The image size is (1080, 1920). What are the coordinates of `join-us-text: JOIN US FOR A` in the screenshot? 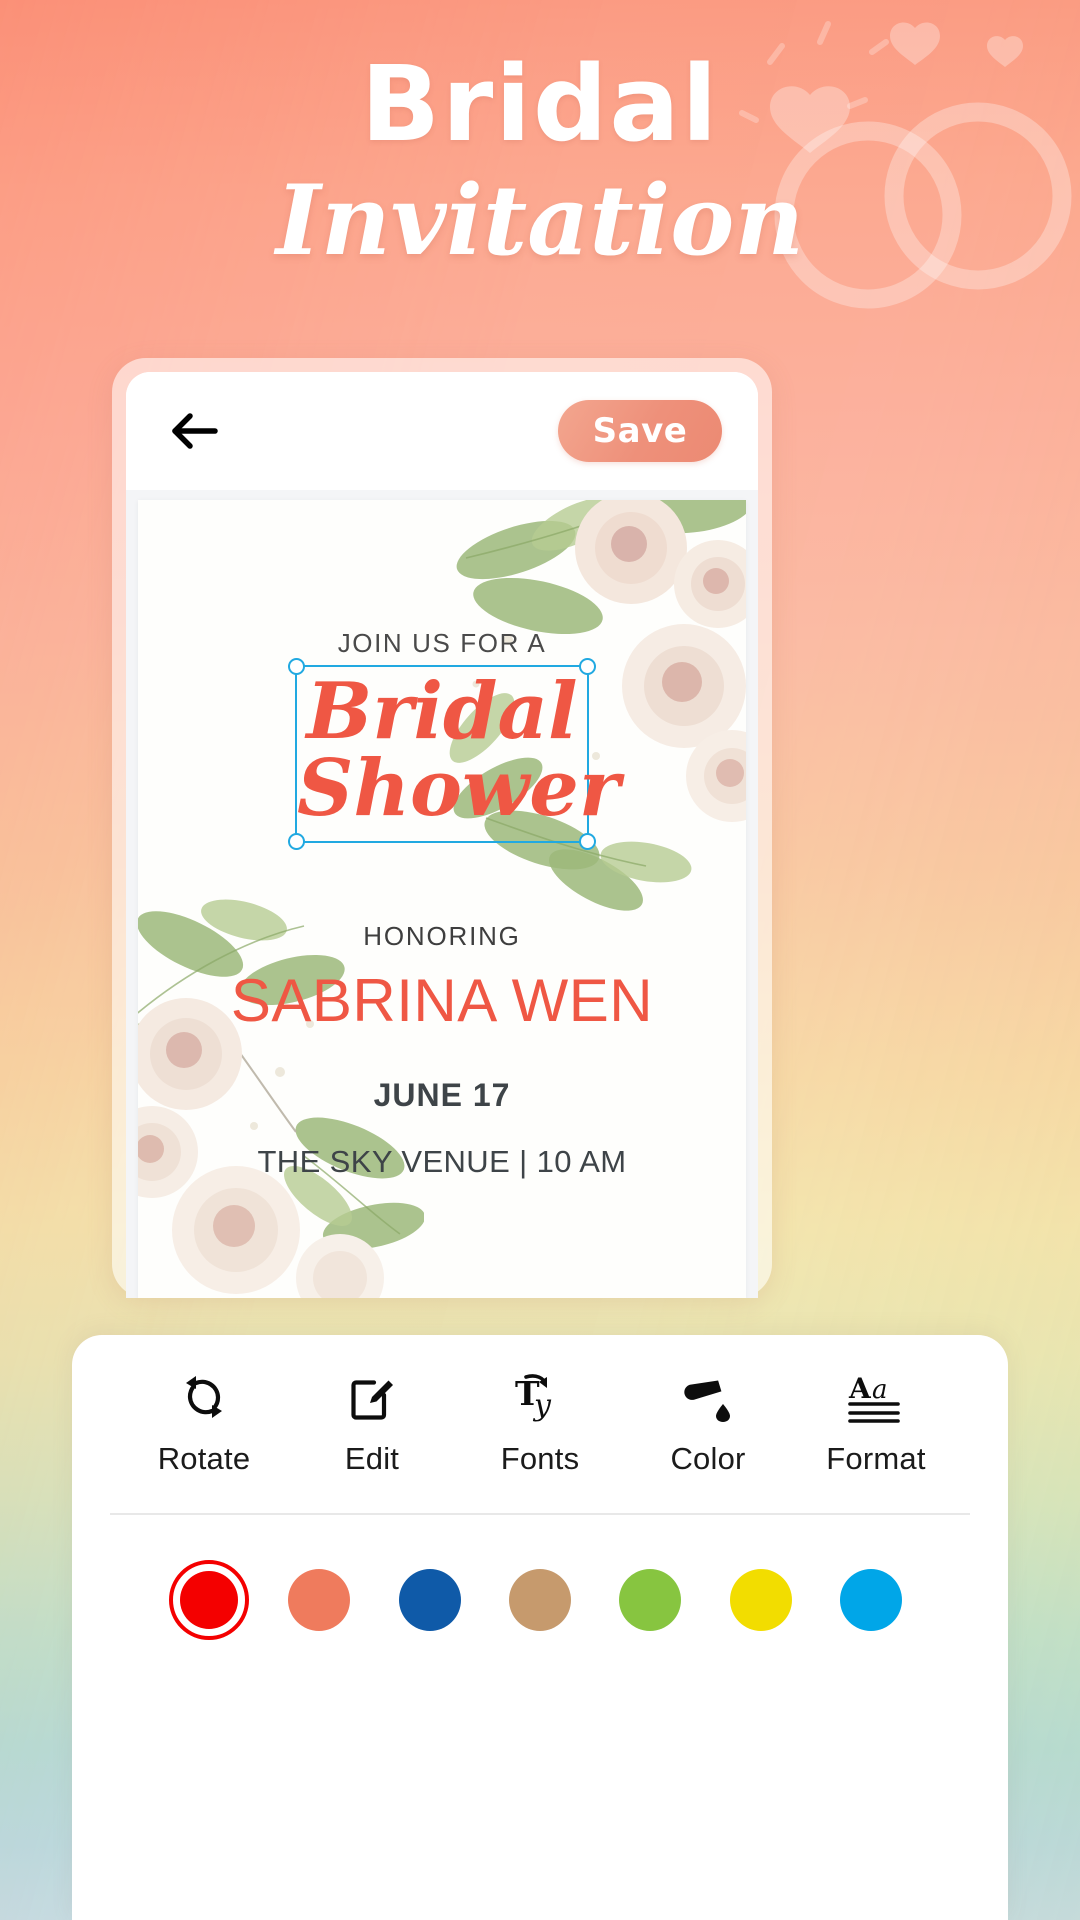 It's located at (442, 643).